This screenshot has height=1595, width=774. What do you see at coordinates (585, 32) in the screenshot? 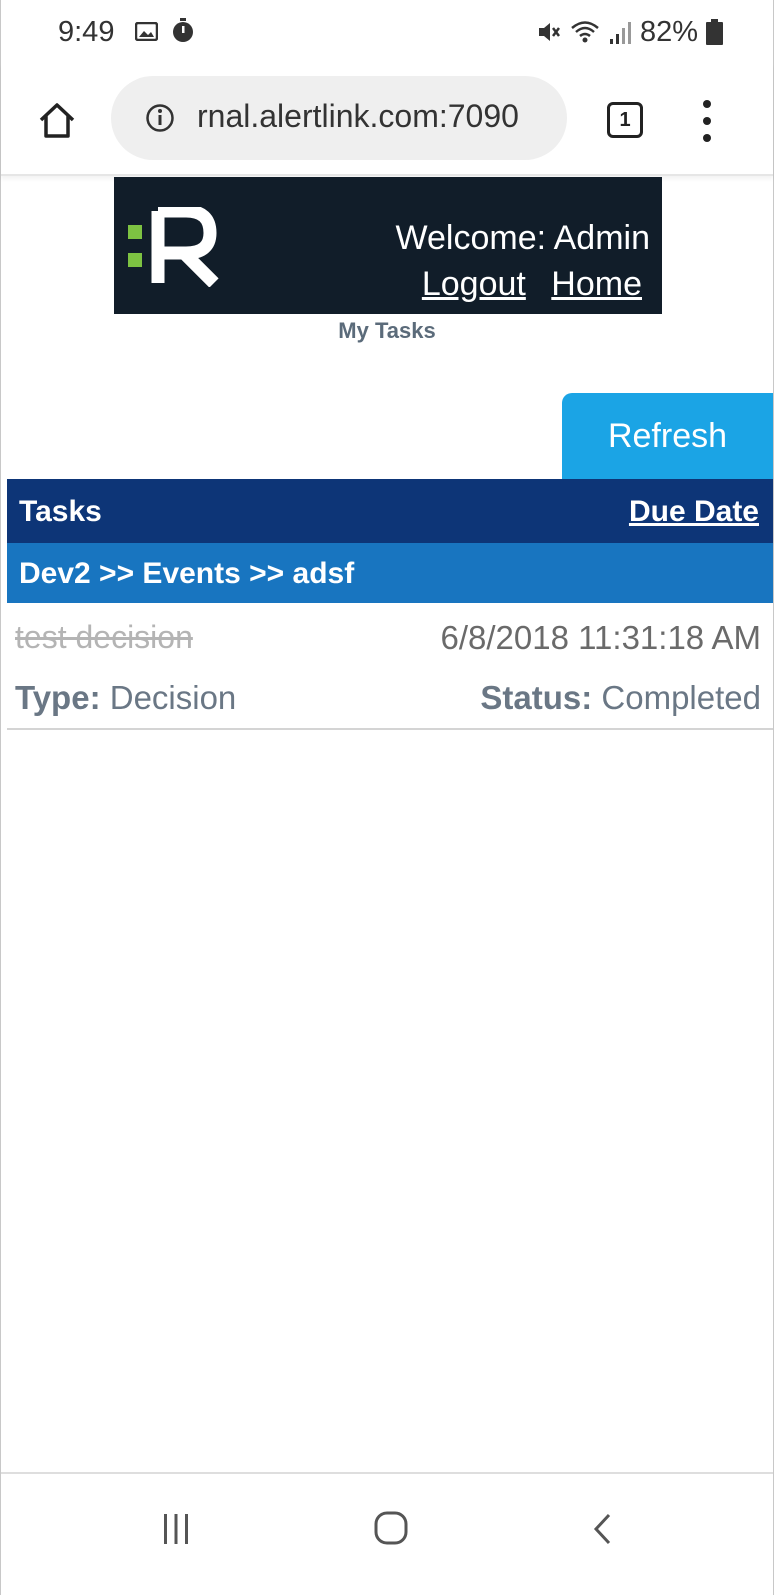
I see `wifi-icon` at bounding box center [585, 32].